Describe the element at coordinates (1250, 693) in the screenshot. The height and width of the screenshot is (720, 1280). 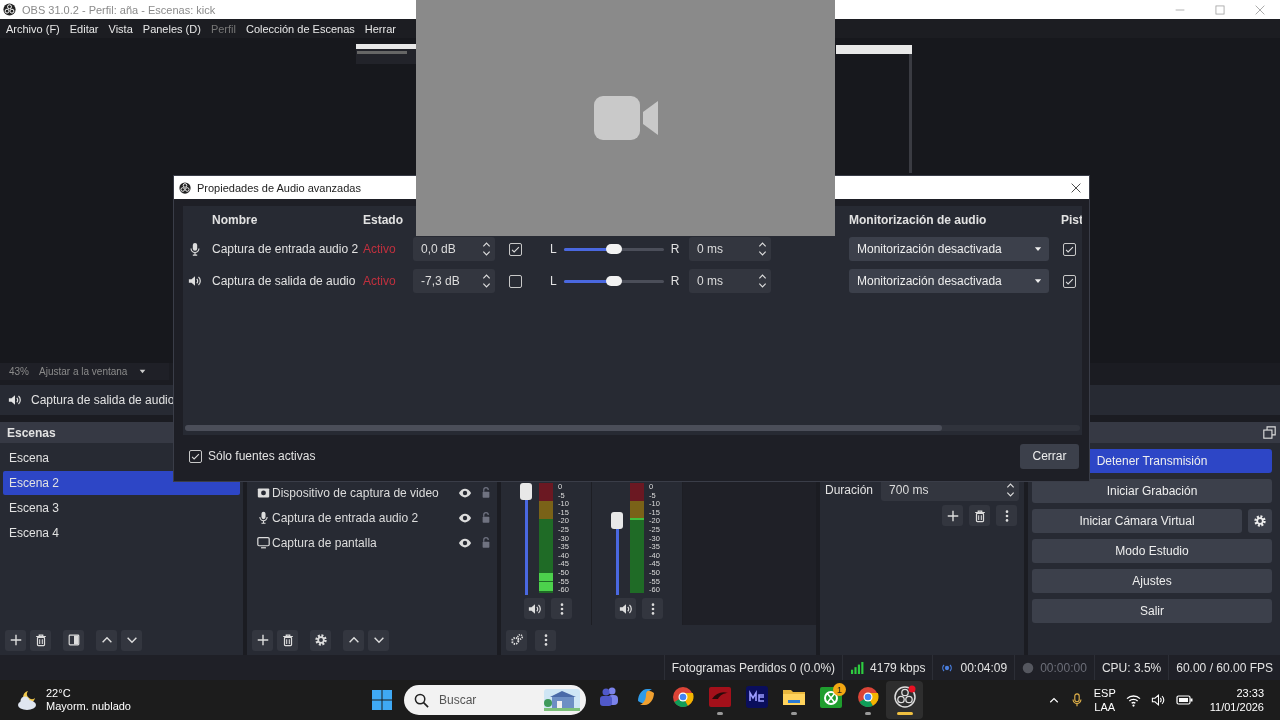
I see `clock-time: 23:33` at that location.